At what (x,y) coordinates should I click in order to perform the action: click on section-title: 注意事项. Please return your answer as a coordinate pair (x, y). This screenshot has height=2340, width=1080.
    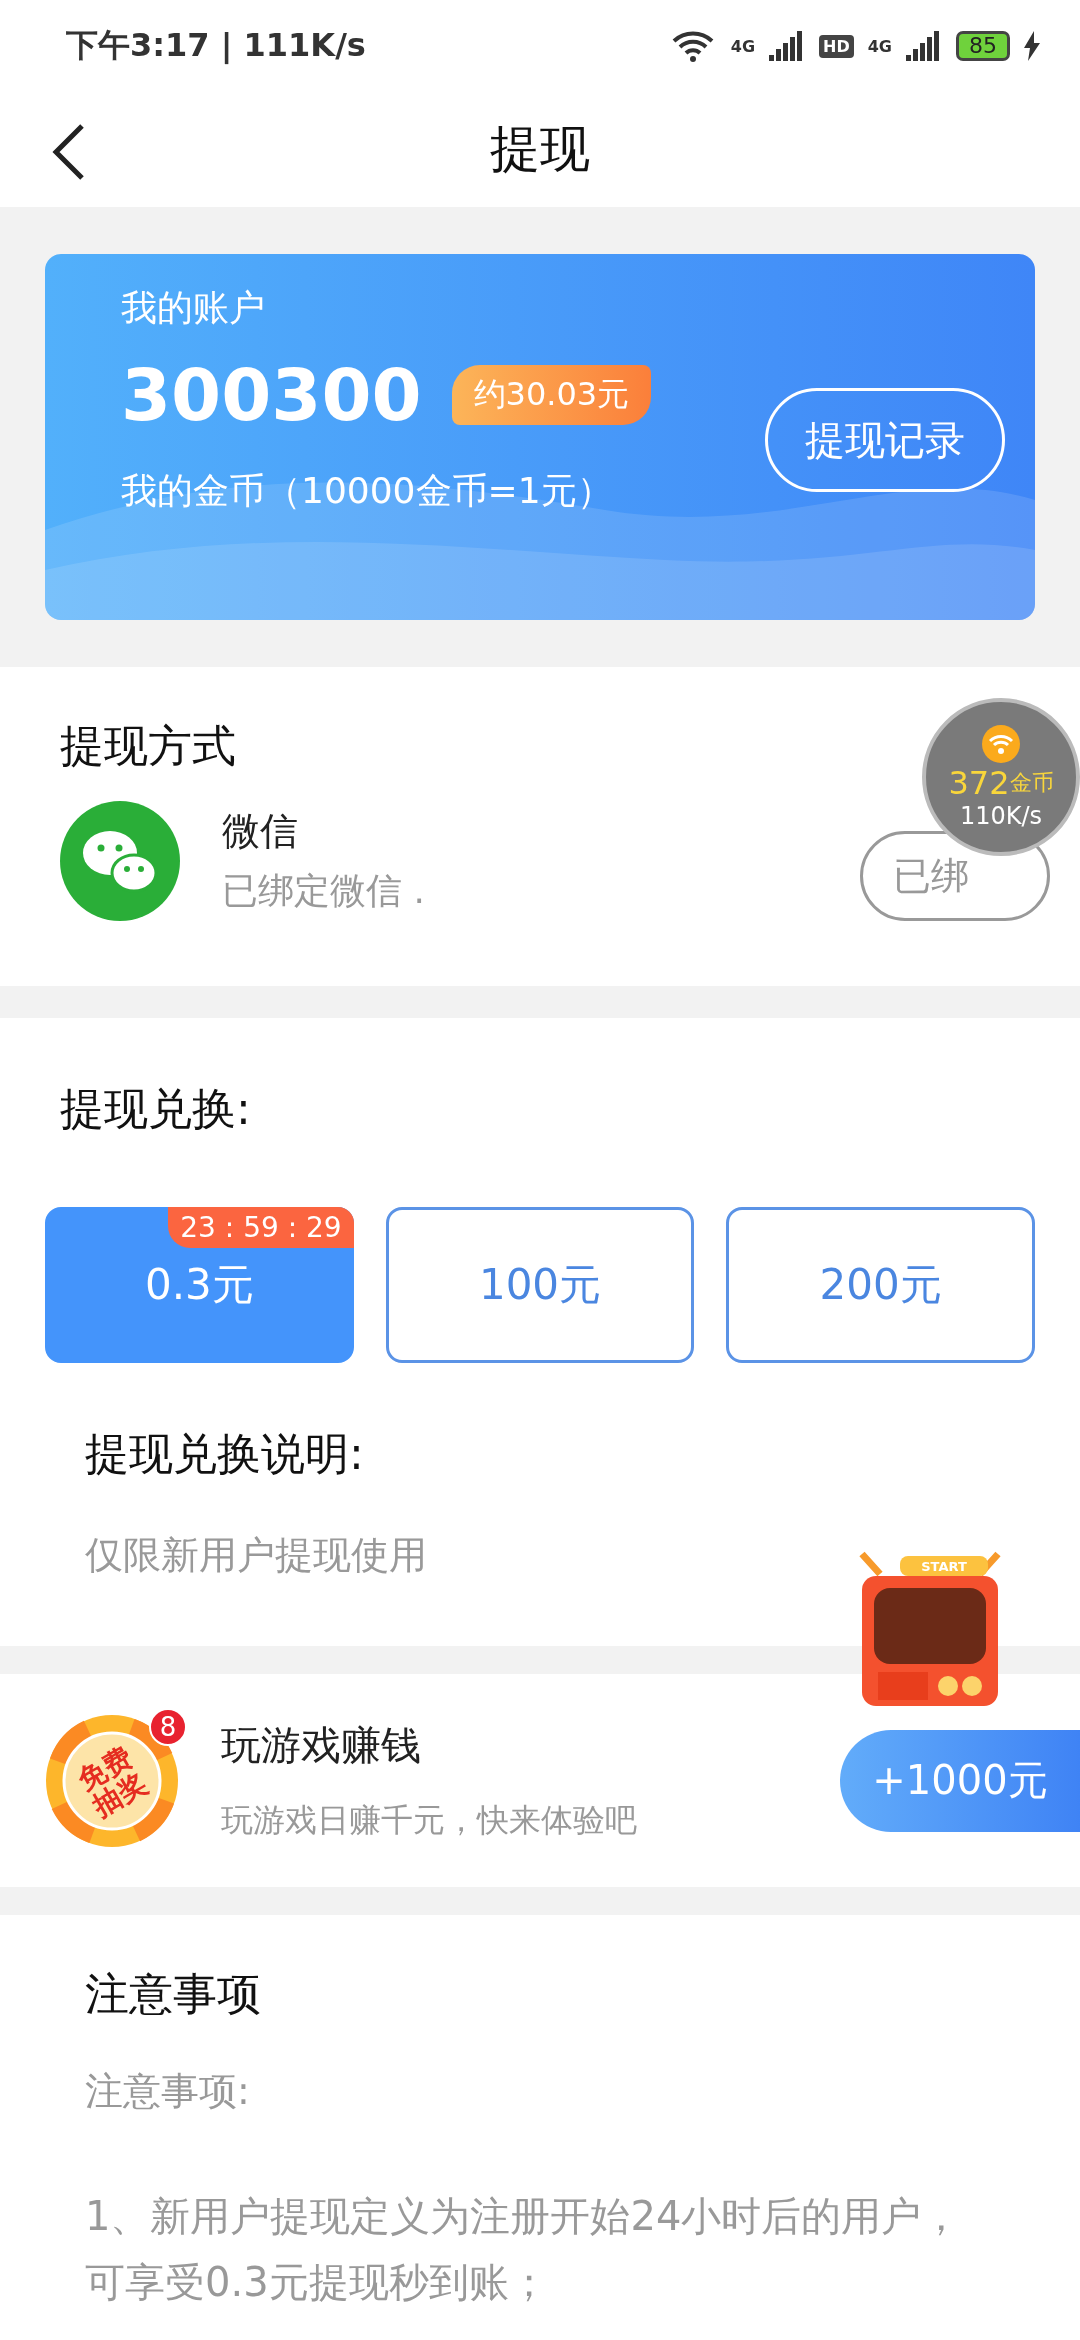
    Looking at the image, I should click on (172, 1994).